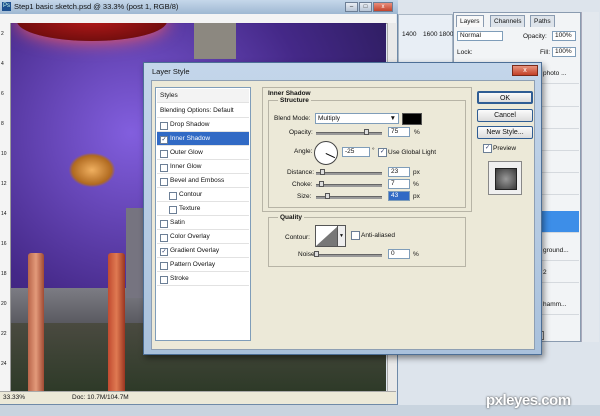 The image size is (600, 416). Describe the element at coordinates (289, 93) in the screenshot. I see `section-title: Inner Shadow` at that location.